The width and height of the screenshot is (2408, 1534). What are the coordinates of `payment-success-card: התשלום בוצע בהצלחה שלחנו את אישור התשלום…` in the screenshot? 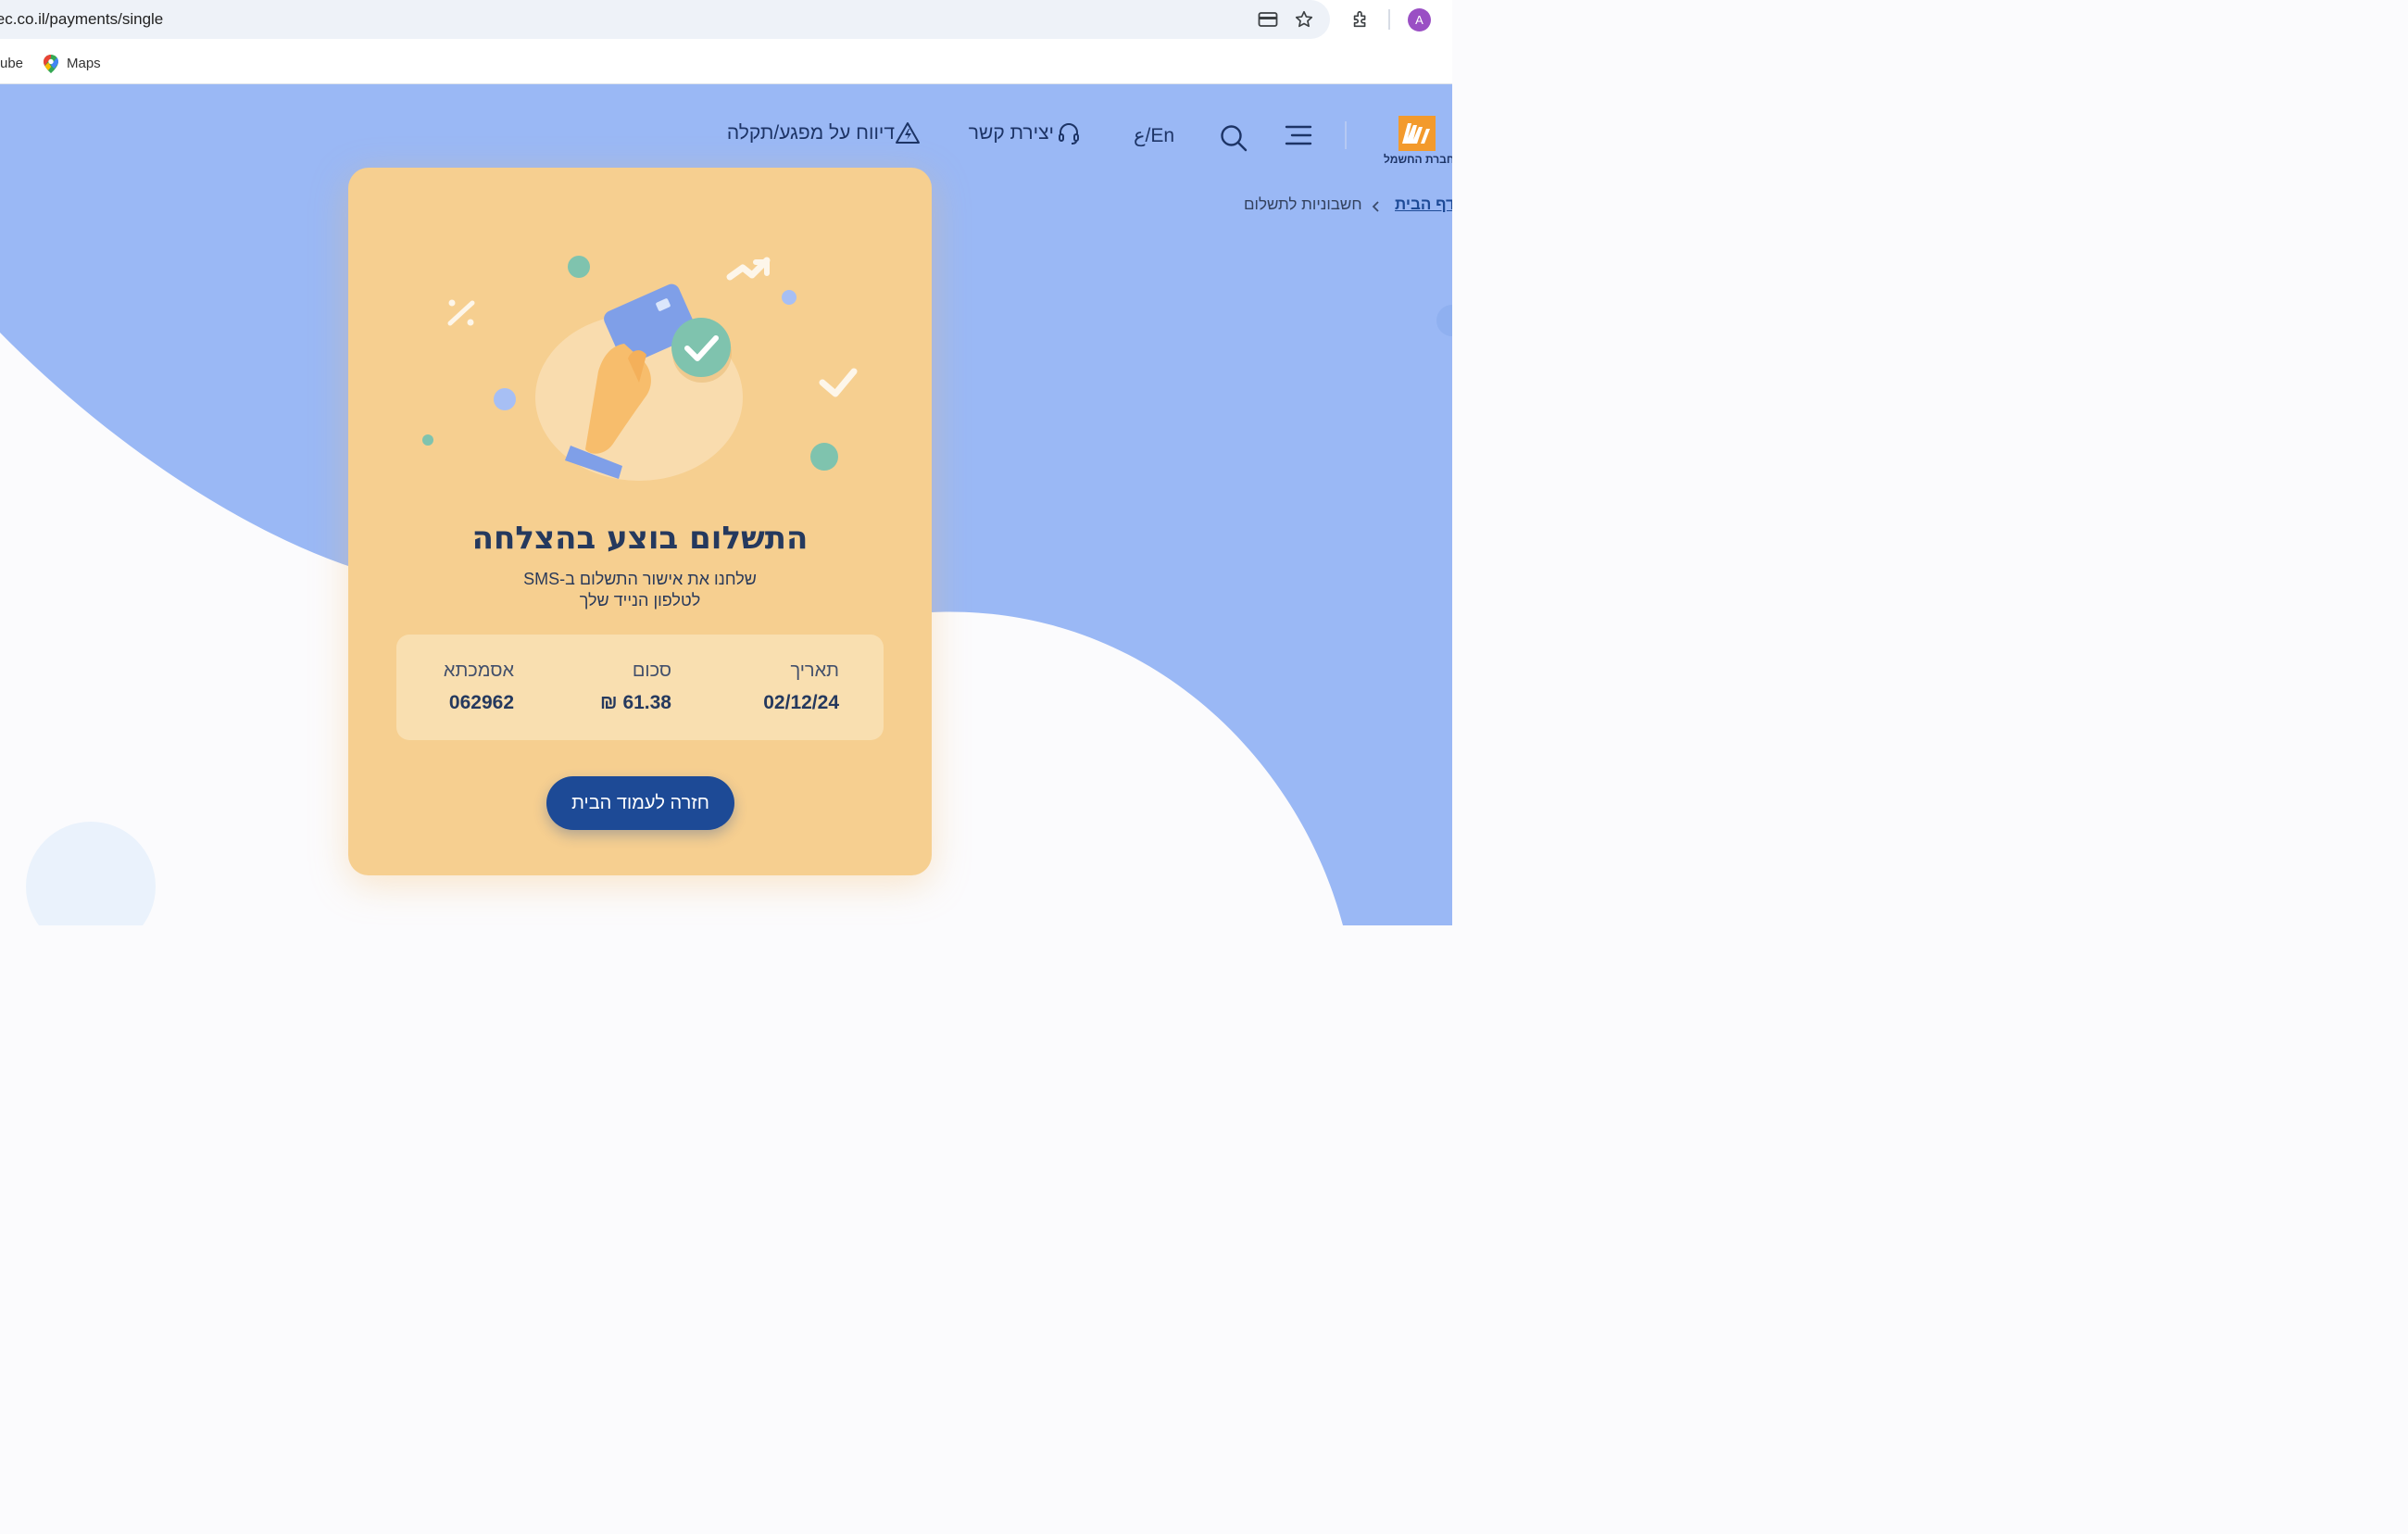 It's located at (640, 521).